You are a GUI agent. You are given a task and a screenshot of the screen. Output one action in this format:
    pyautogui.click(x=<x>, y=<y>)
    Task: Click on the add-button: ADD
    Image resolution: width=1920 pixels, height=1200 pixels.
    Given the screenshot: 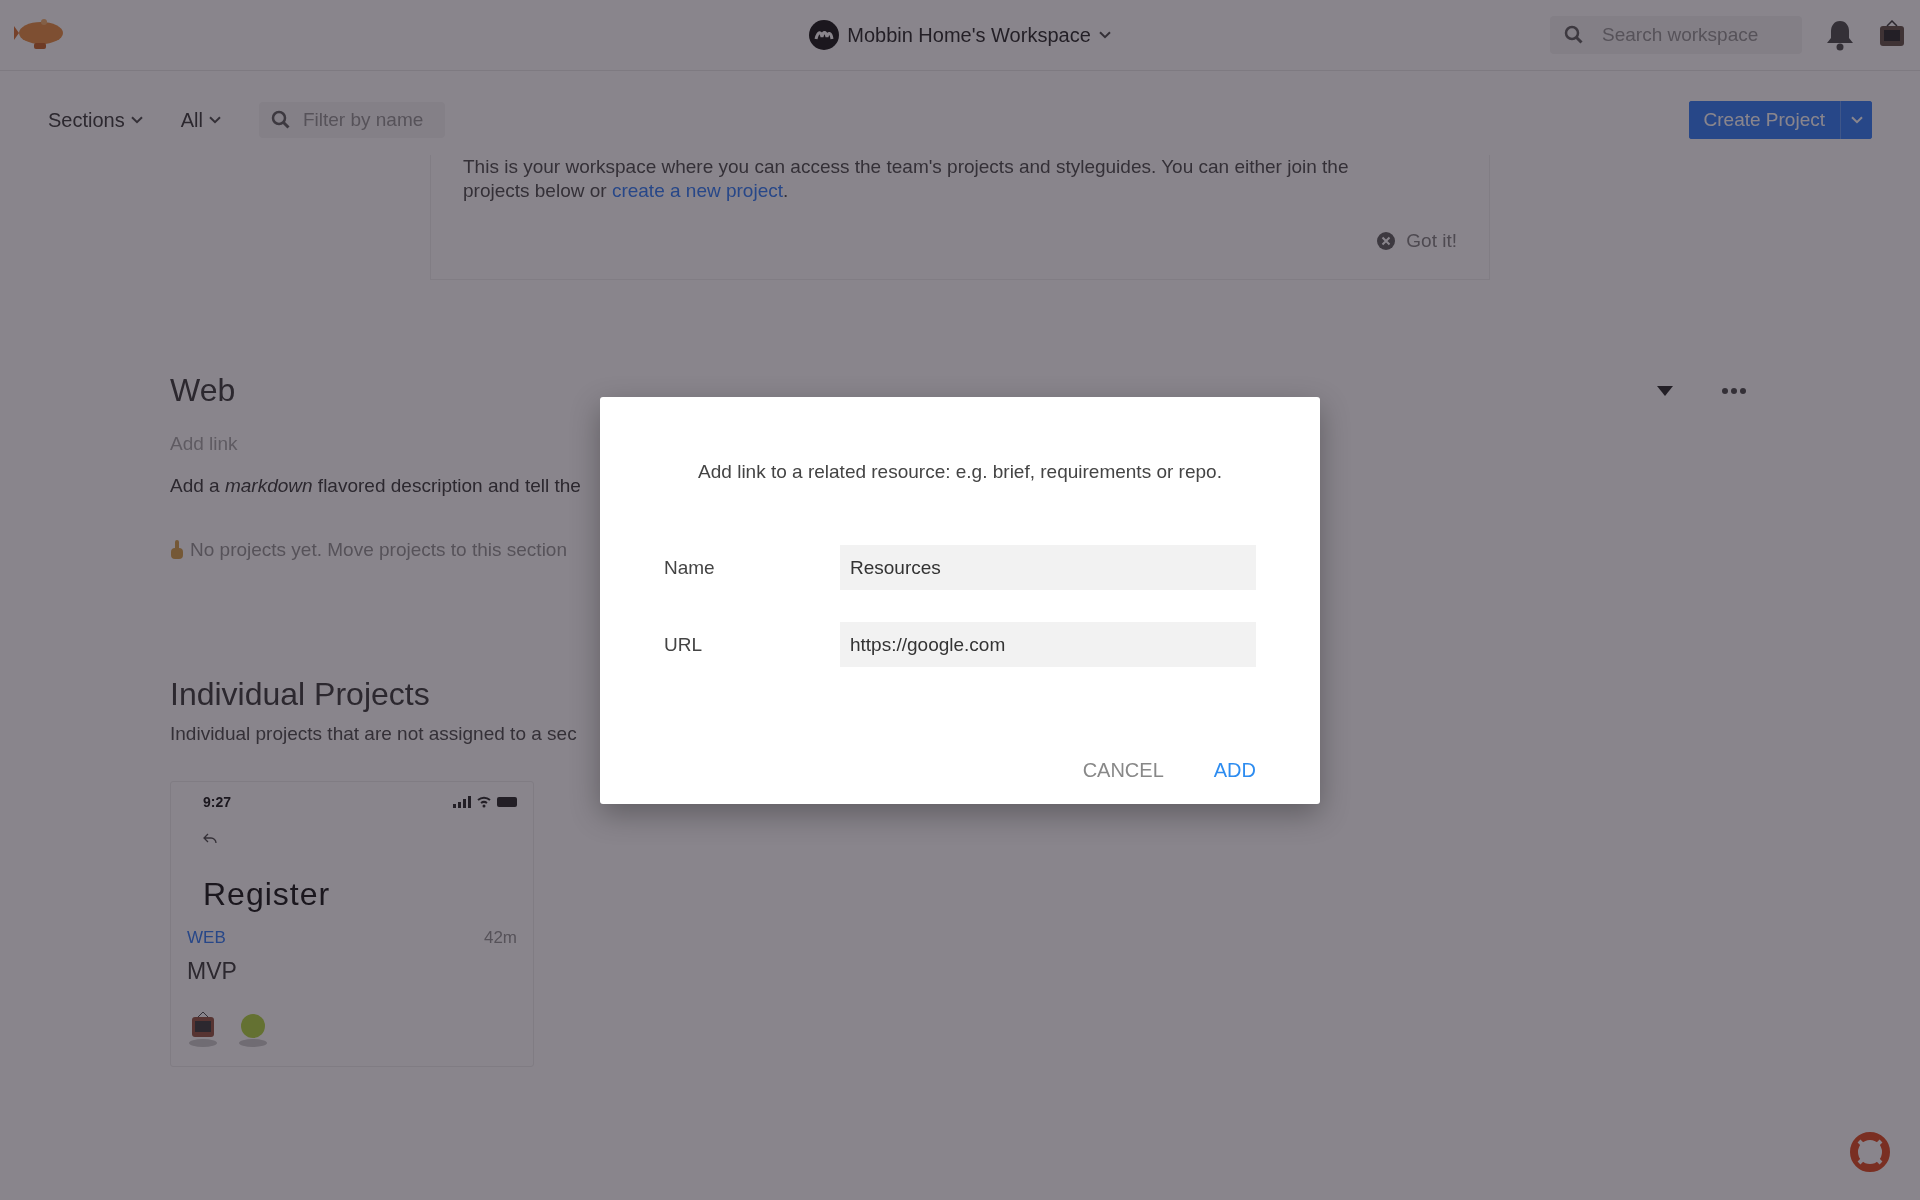 What is the action you would take?
    pyautogui.click(x=1234, y=770)
    